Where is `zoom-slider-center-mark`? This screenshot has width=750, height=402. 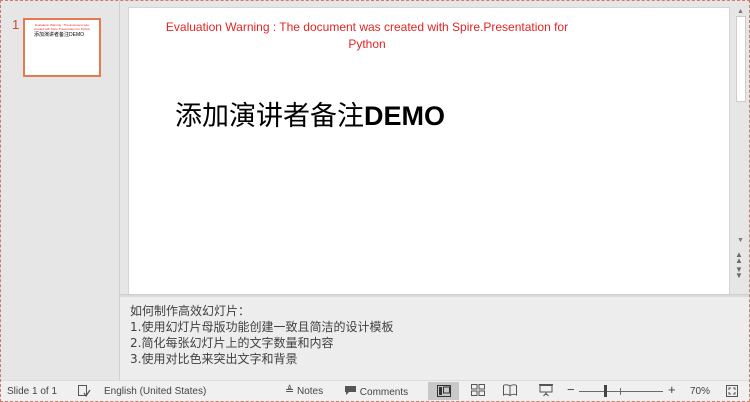
zoom-slider-center-mark is located at coordinates (620, 391).